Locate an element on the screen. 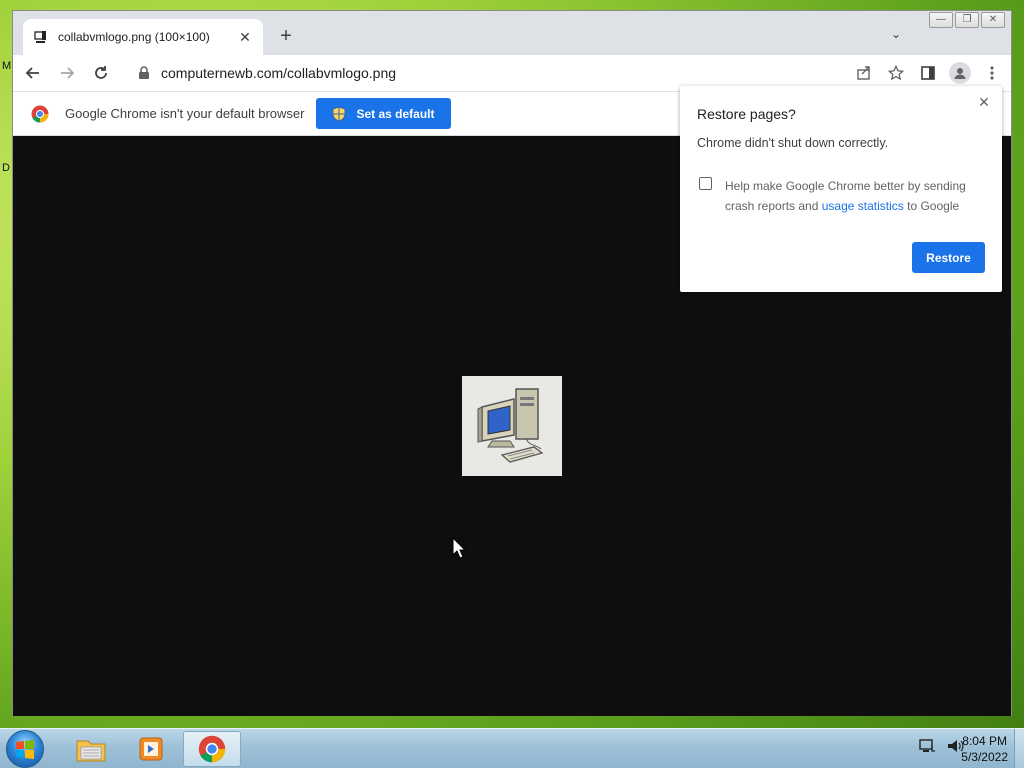 The image size is (1024, 768). taskbar-clock: 8:04 PM 5/3/2022 is located at coordinates (984, 749).